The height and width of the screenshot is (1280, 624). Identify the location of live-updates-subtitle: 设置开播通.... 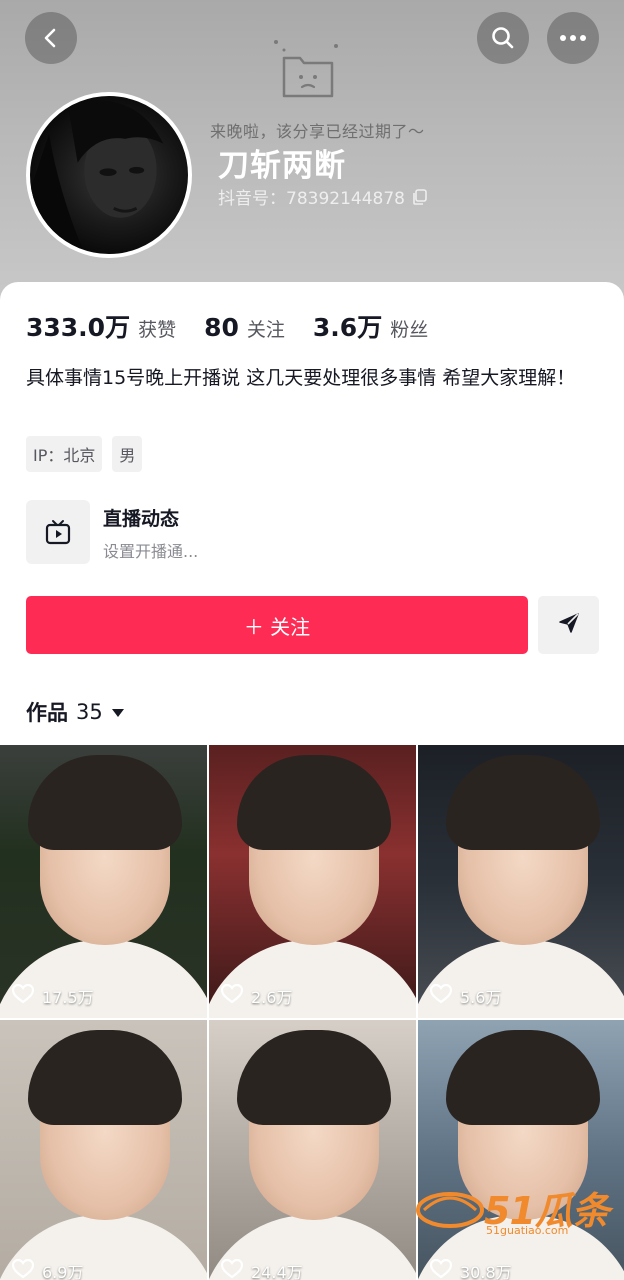
(151, 551).